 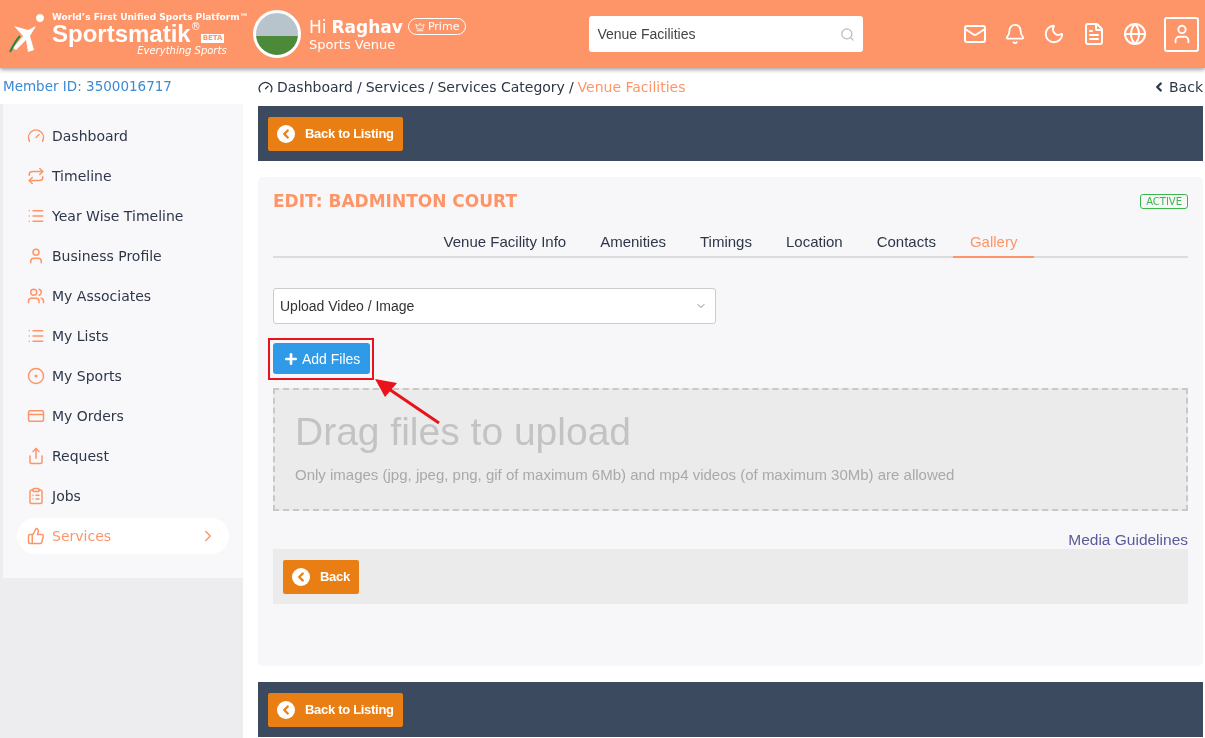 What do you see at coordinates (1177, 87) in the screenshot?
I see `back-link: Back` at bounding box center [1177, 87].